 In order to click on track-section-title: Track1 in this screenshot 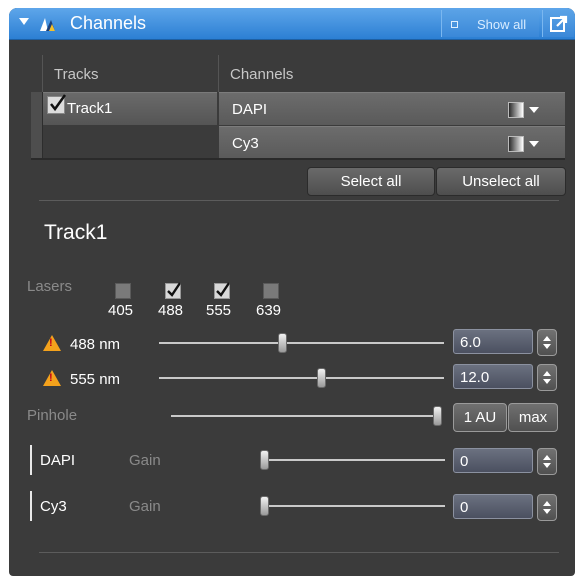, I will do `click(76, 232)`.